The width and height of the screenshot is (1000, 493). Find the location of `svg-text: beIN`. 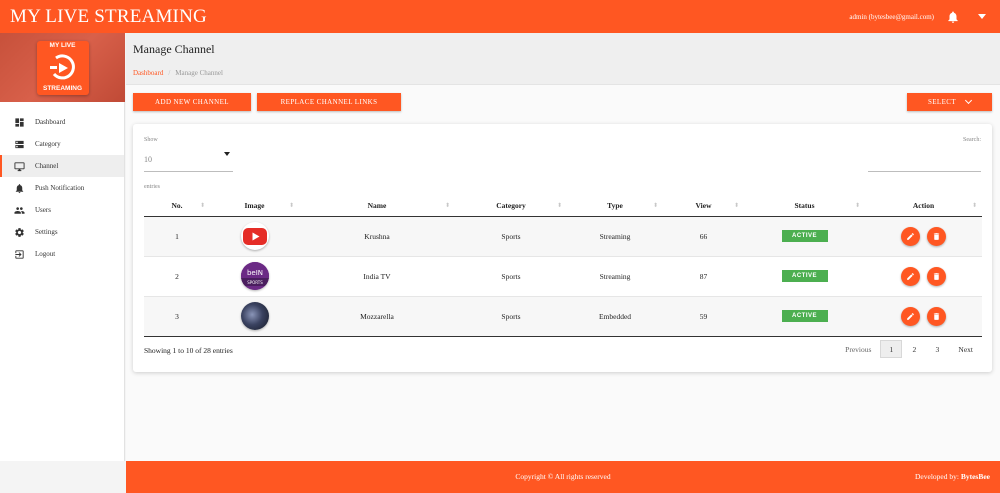

svg-text: beIN is located at coordinates (254, 273).